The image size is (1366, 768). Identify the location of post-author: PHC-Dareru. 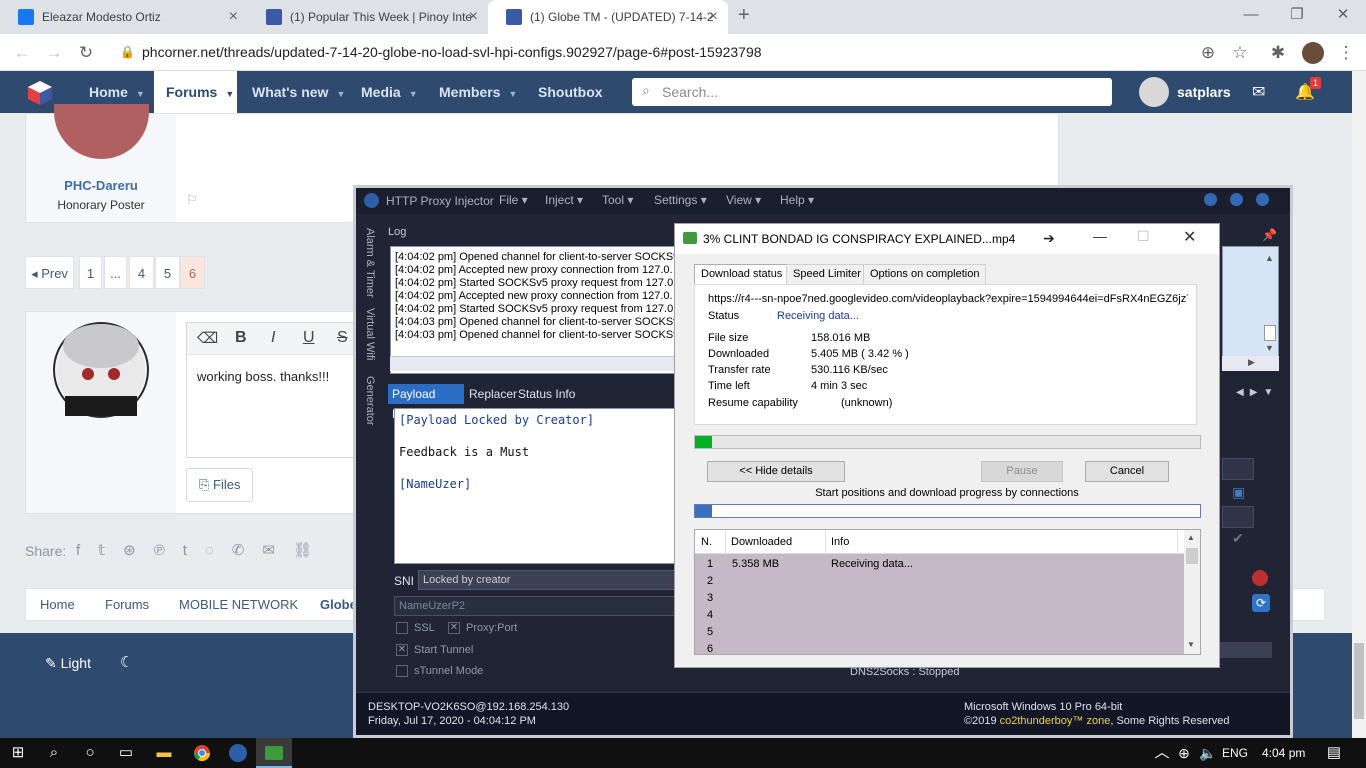
(101, 185).